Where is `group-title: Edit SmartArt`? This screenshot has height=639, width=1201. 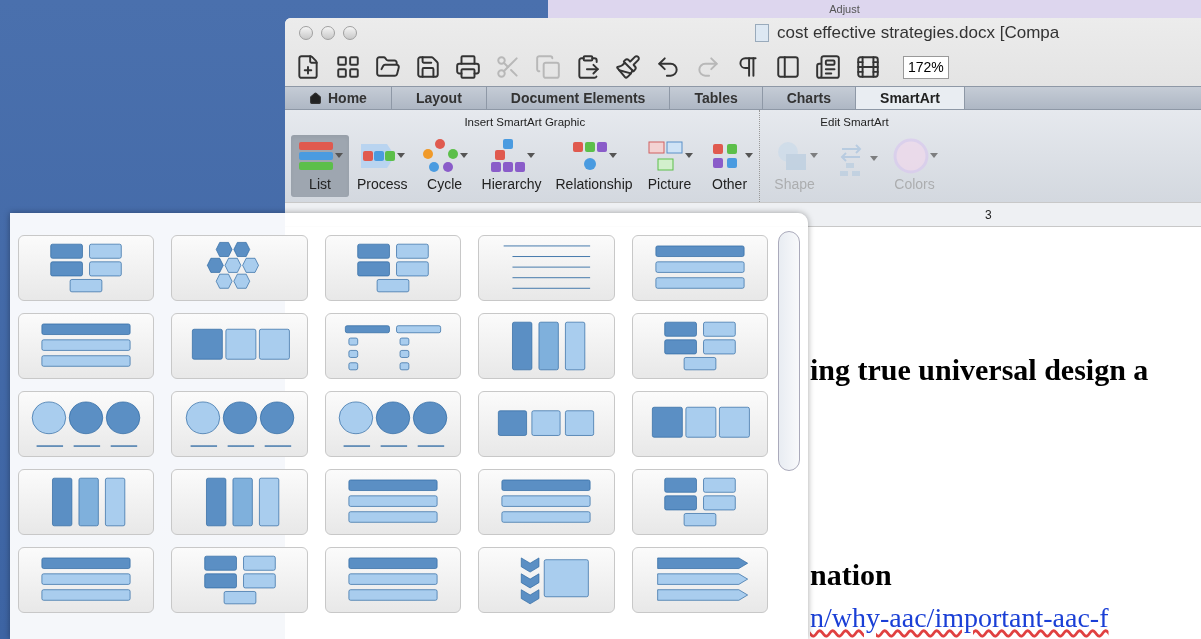 group-title: Edit SmartArt is located at coordinates (854, 122).